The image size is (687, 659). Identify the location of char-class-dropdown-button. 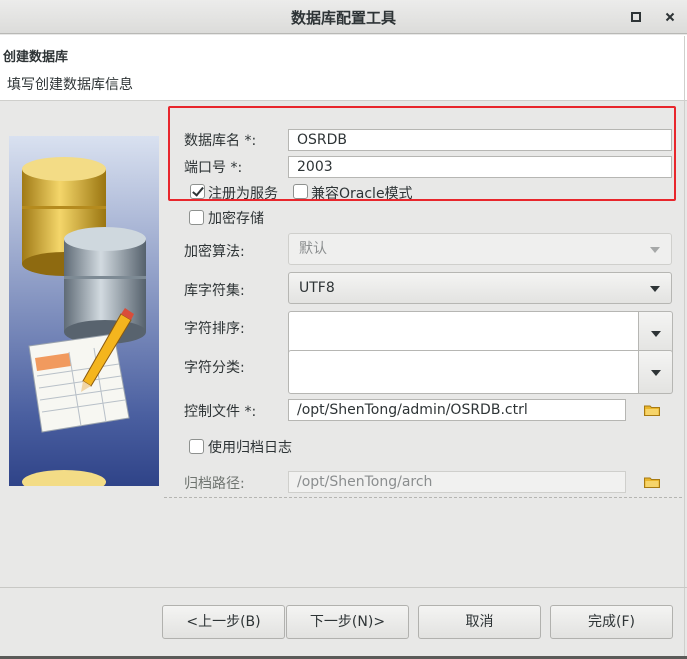
(656, 372).